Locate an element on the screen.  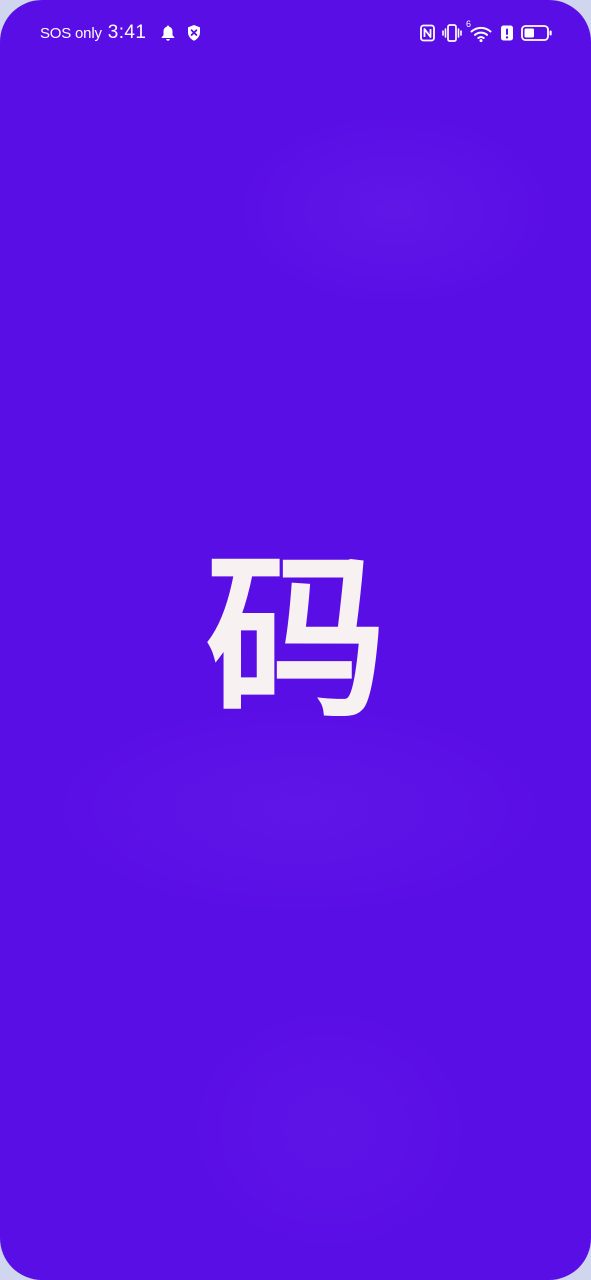
status-left: SOS only 3:41 is located at coordinates (121, 33).